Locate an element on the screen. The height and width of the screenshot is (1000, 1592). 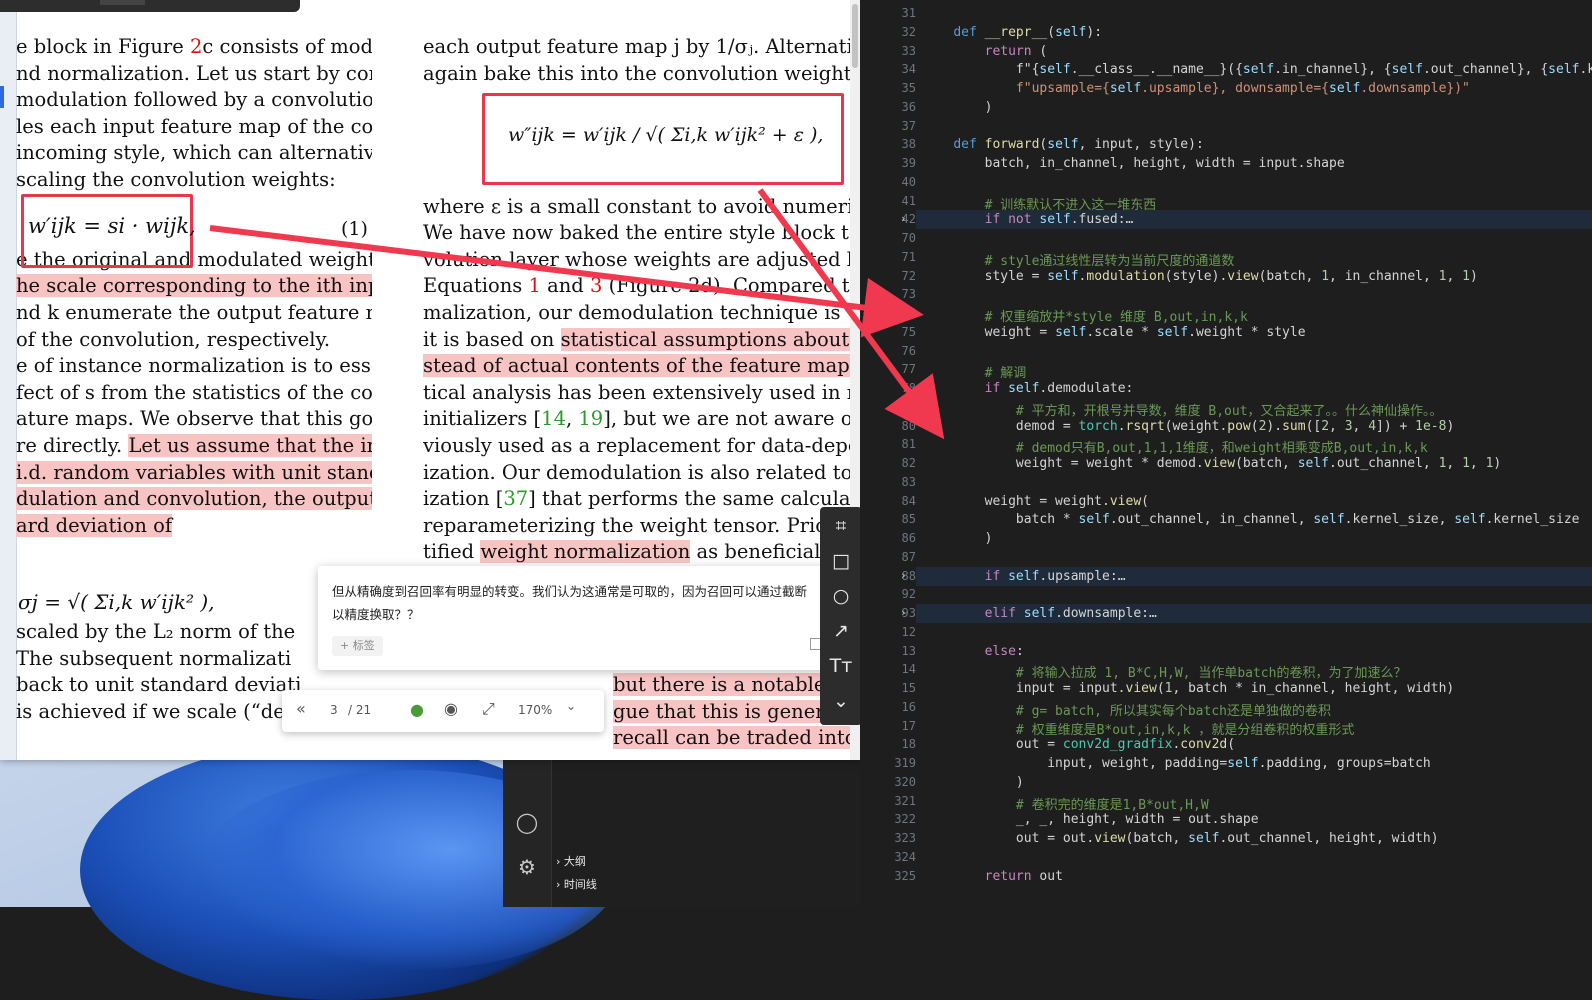
pdf-text-line: he scale corresponding to the ith input is located at coordinates (194, 286).